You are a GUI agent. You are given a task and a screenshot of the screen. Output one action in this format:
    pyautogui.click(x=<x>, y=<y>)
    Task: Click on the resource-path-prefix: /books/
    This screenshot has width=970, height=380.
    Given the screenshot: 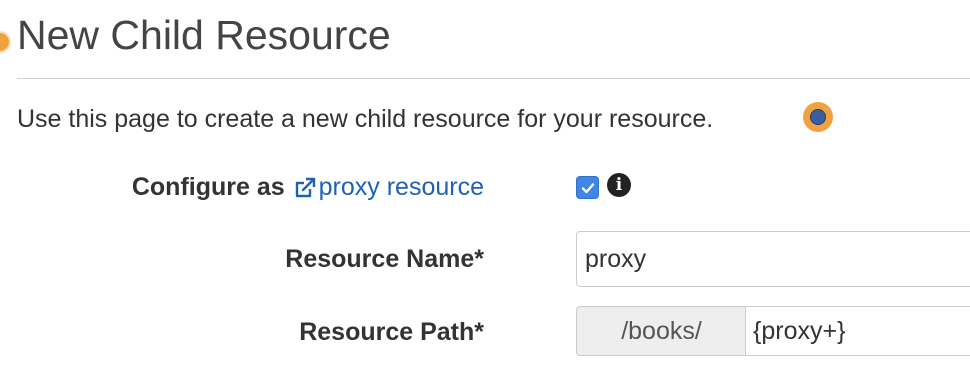 What is the action you would take?
    pyautogui.click(x=661, y=331)
    